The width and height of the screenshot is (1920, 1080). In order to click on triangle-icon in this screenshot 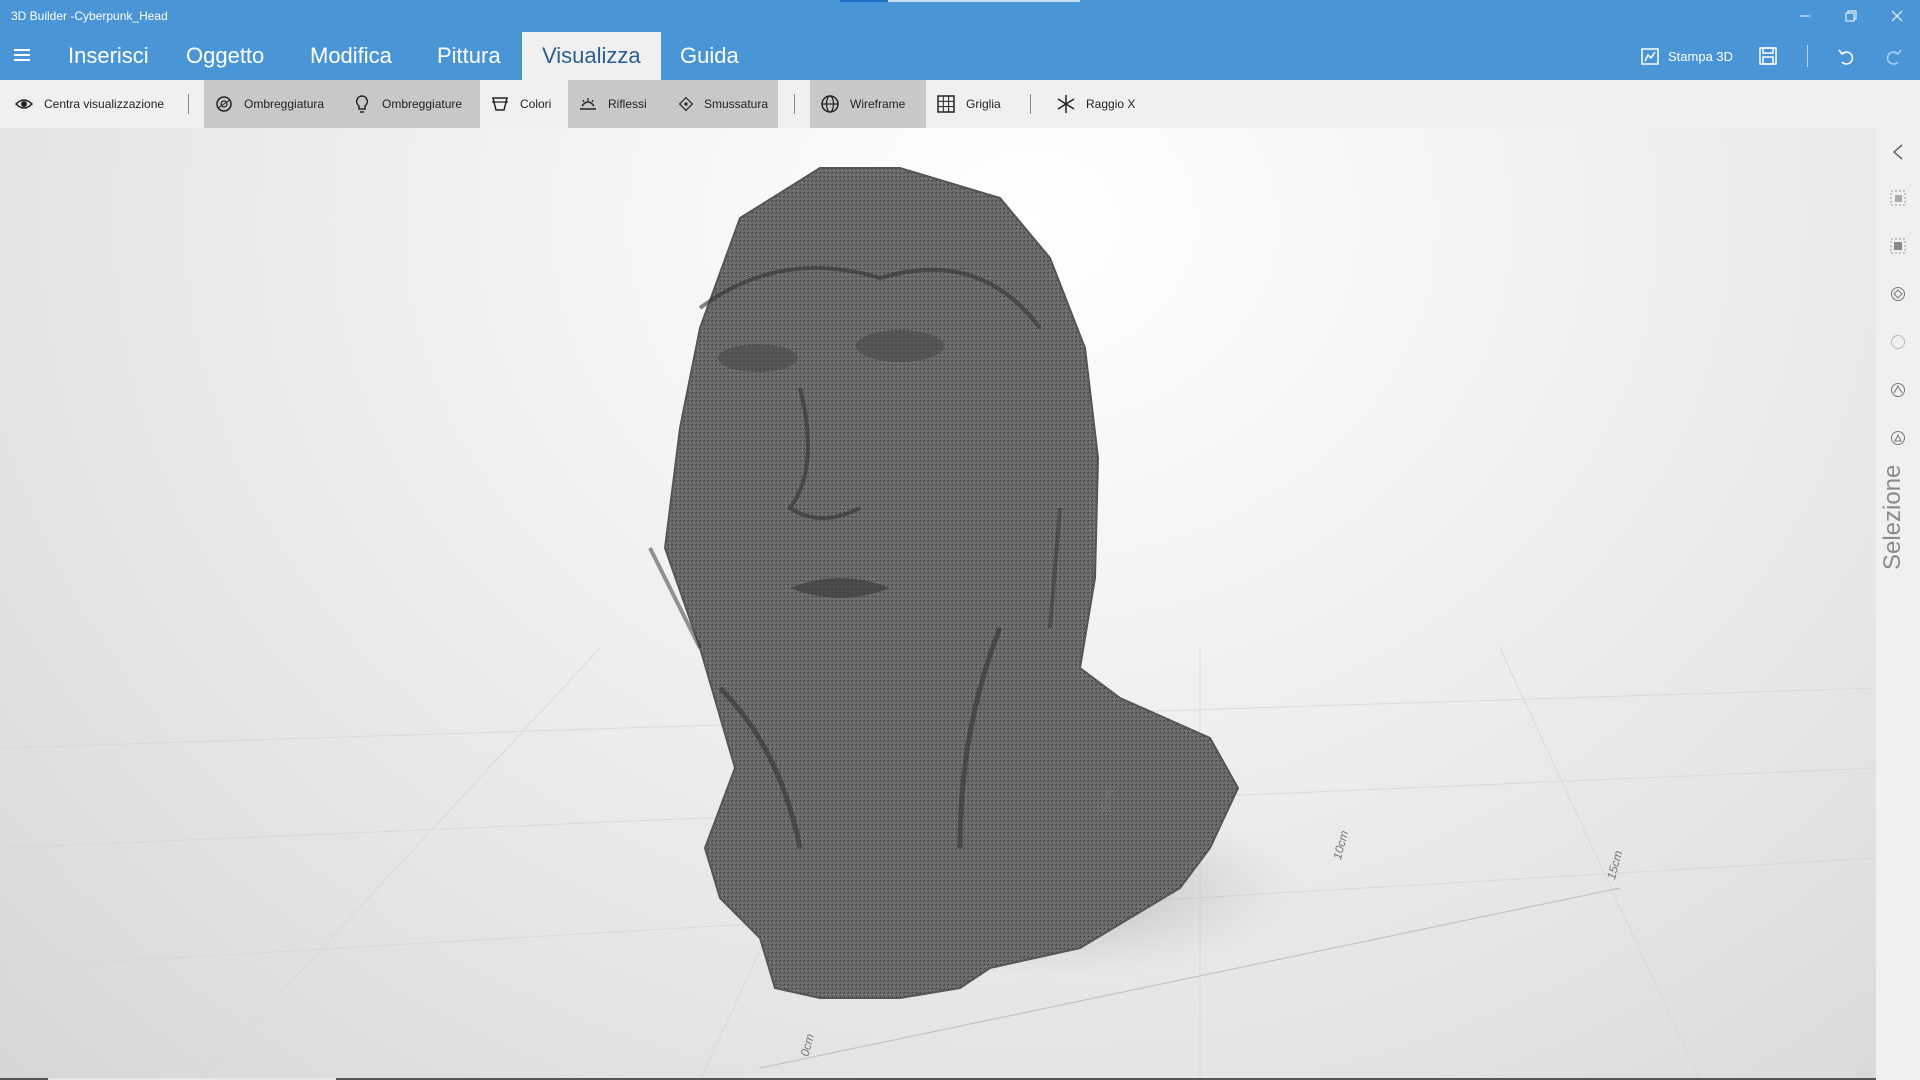, I will do `click(1898, 438)`.